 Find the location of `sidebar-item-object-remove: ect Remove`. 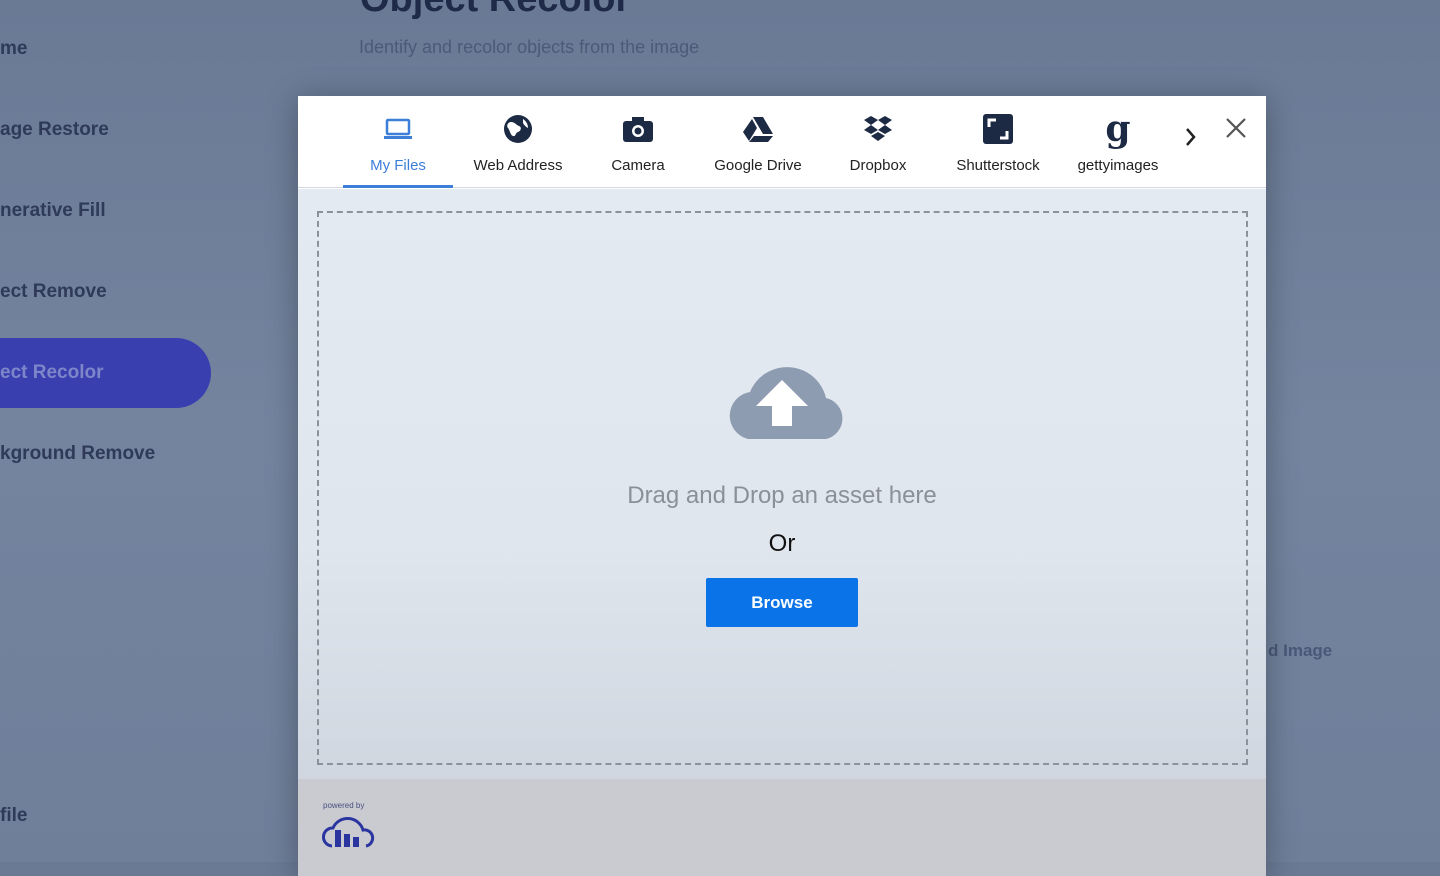

sidebar-item-object-remove: ect Remove is located at coordinates (53, 292).